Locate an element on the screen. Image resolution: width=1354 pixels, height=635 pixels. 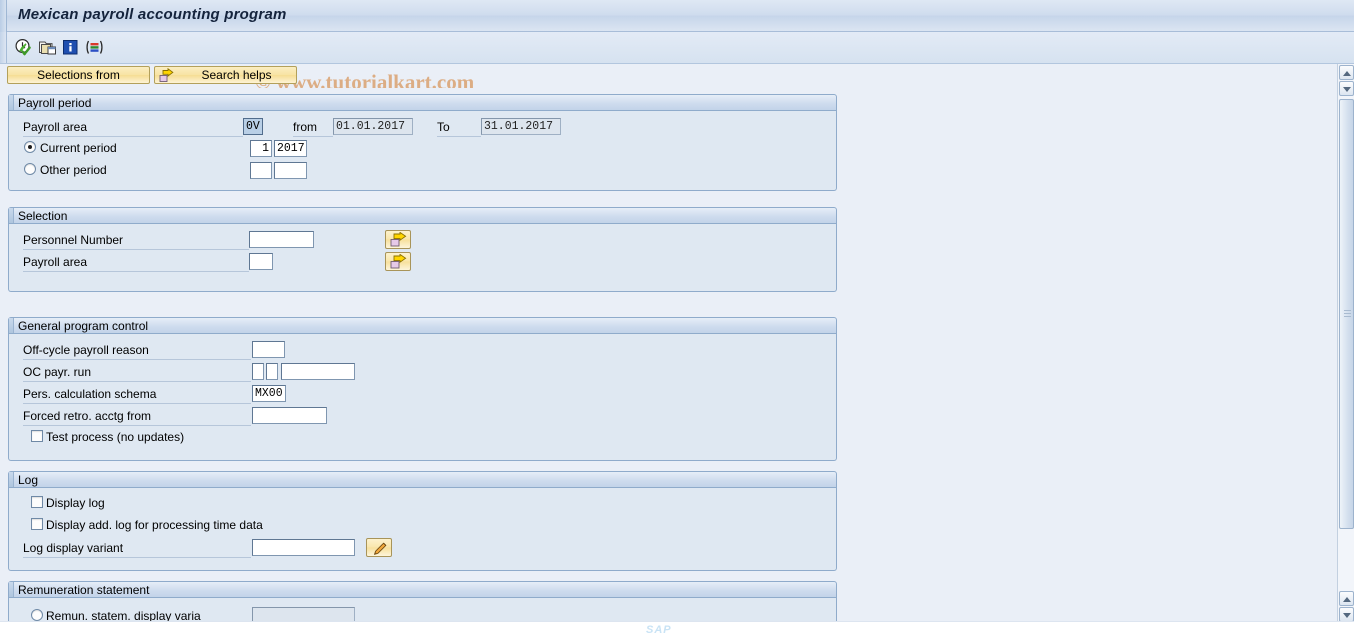
other-period-number-input is located at coordinates (261, 170).